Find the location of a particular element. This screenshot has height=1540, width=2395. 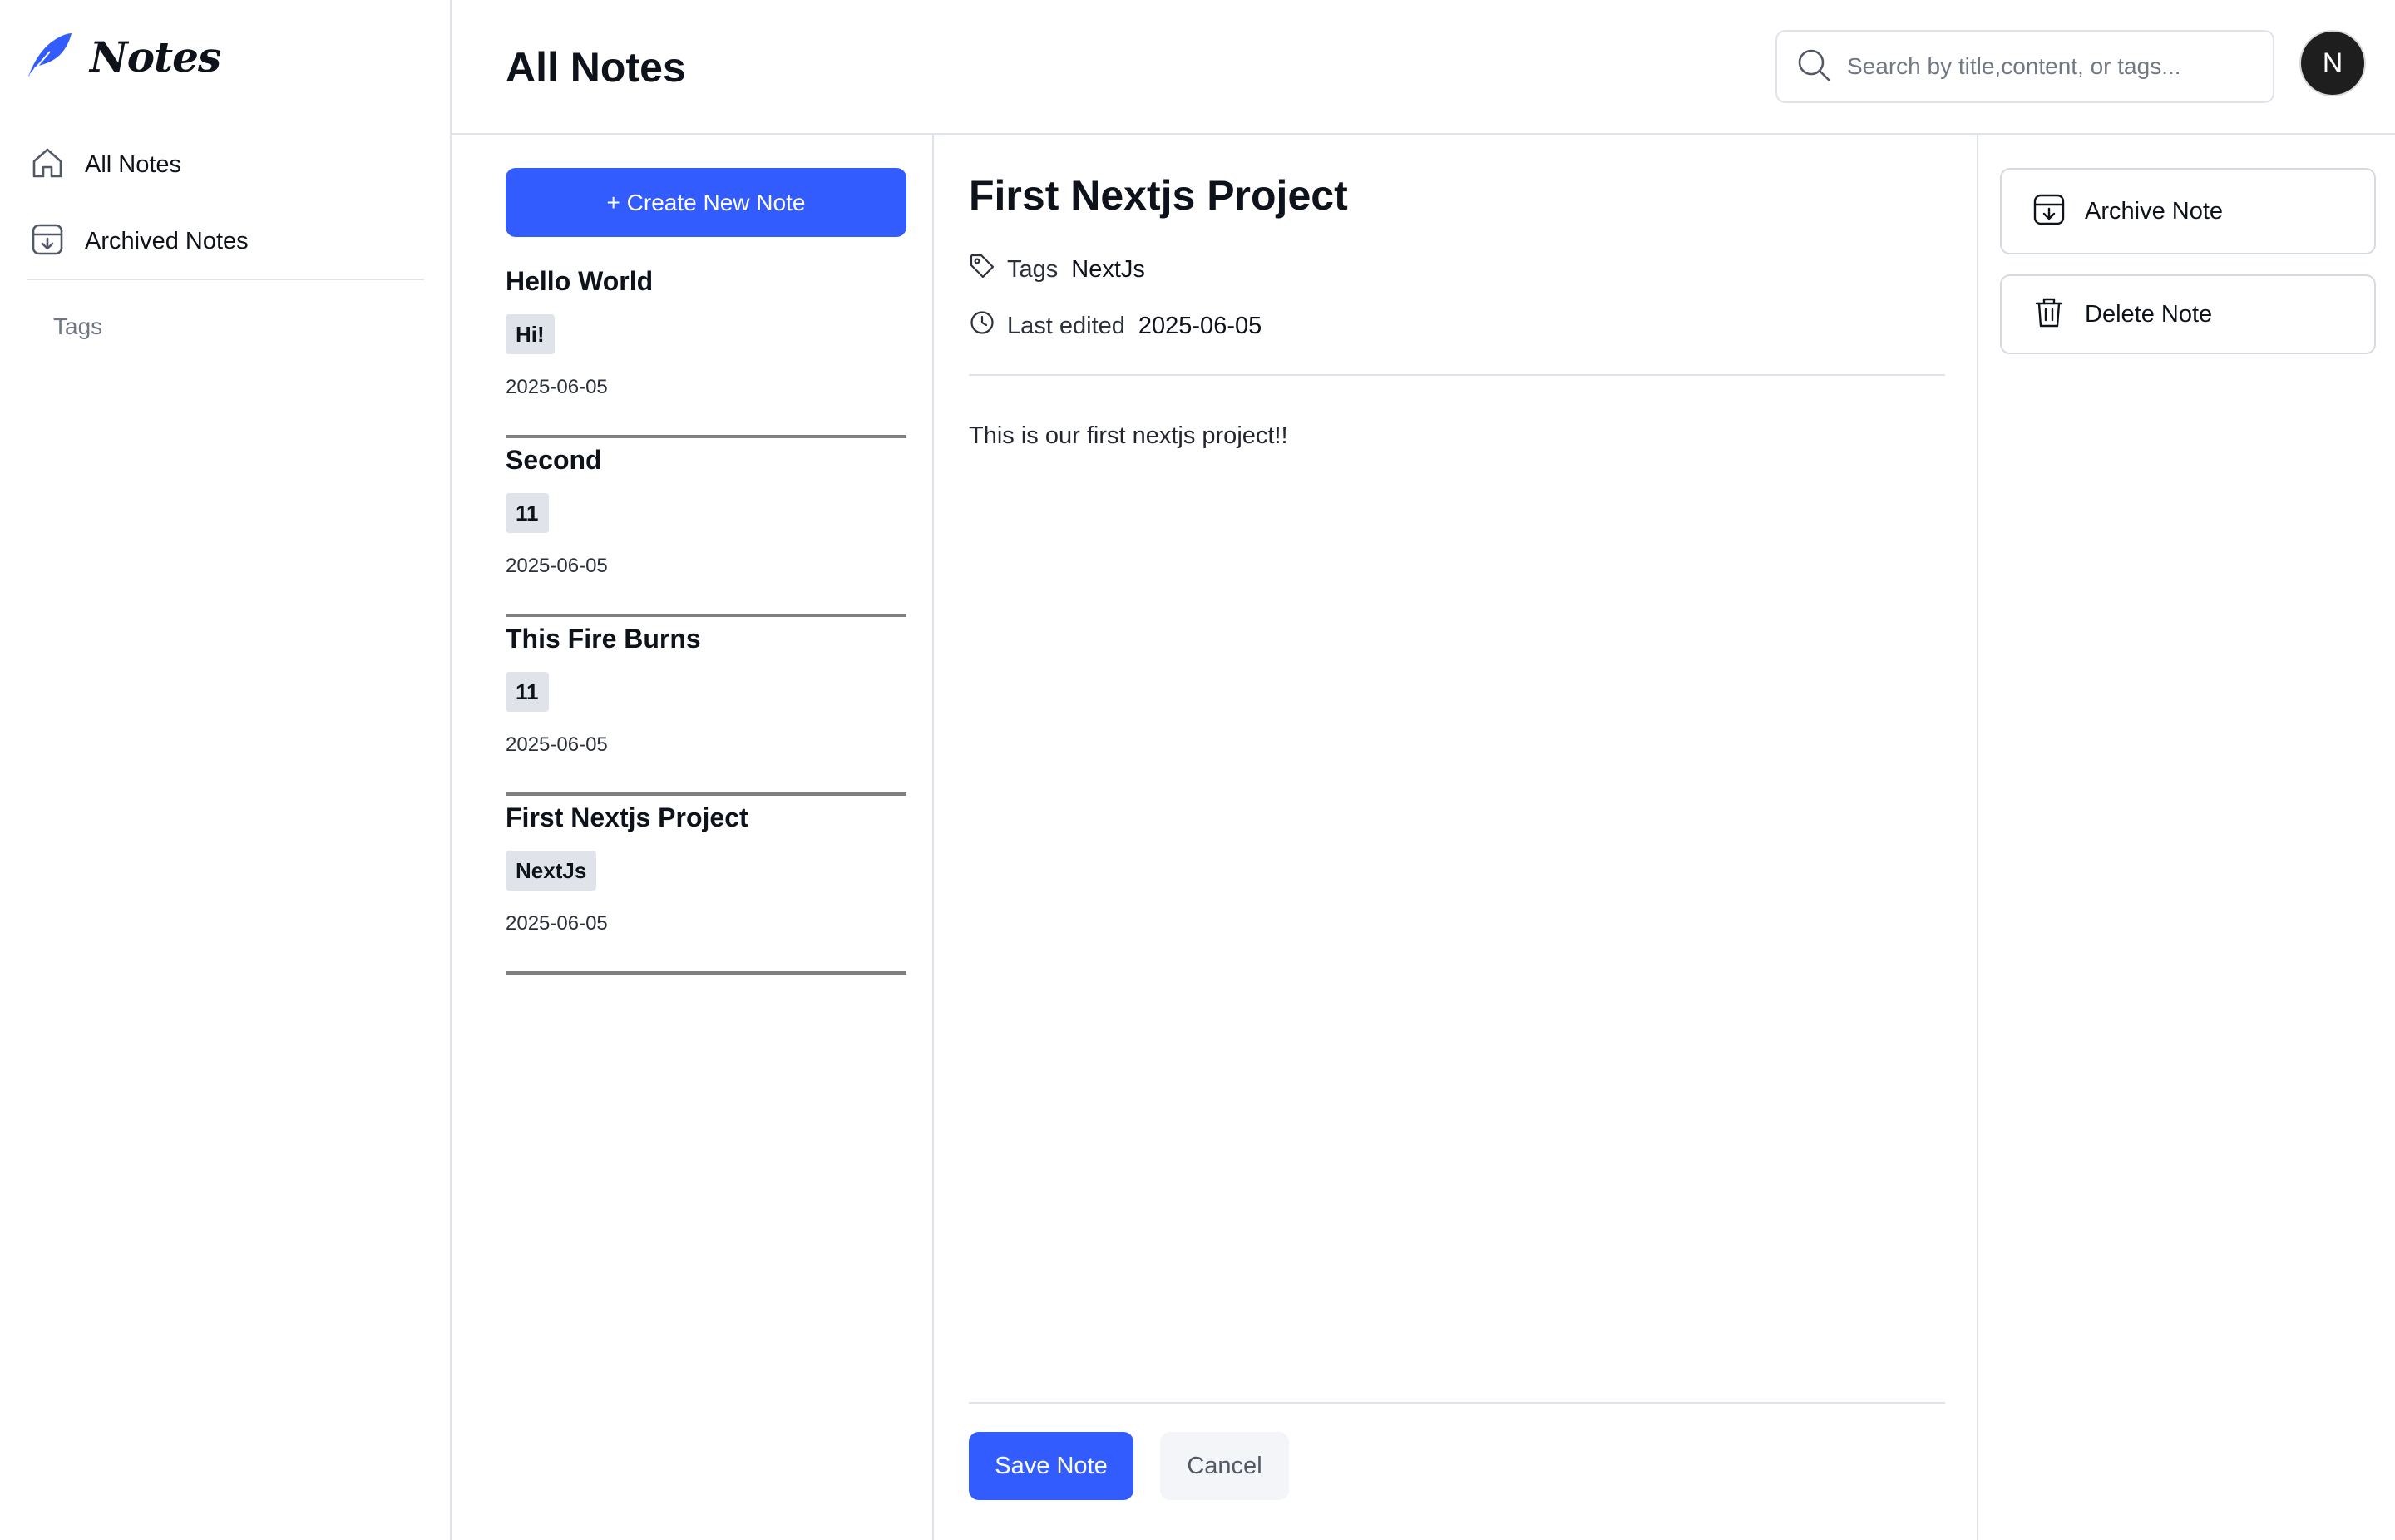

list-item: Second 11 2025-06-05 is located at coordinates (706, 527).